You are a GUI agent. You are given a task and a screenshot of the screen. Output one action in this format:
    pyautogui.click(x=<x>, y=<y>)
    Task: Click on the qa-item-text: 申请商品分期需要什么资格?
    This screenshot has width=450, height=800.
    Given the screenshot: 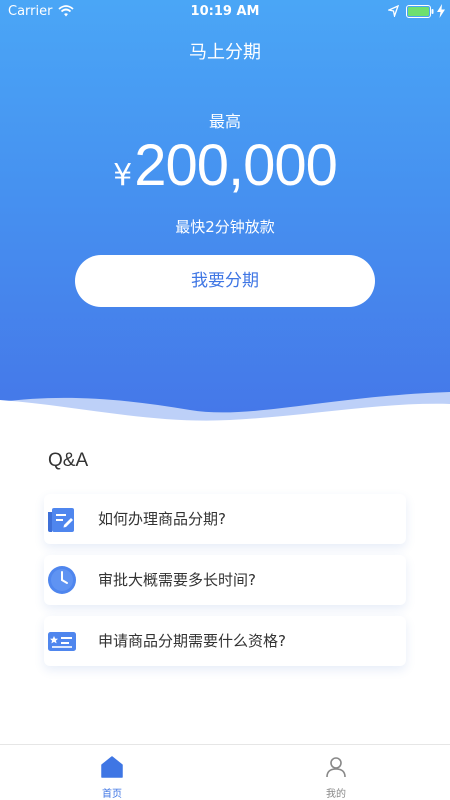 What is the action you would take?
    pyautogui.click(x=192, y=641)
    